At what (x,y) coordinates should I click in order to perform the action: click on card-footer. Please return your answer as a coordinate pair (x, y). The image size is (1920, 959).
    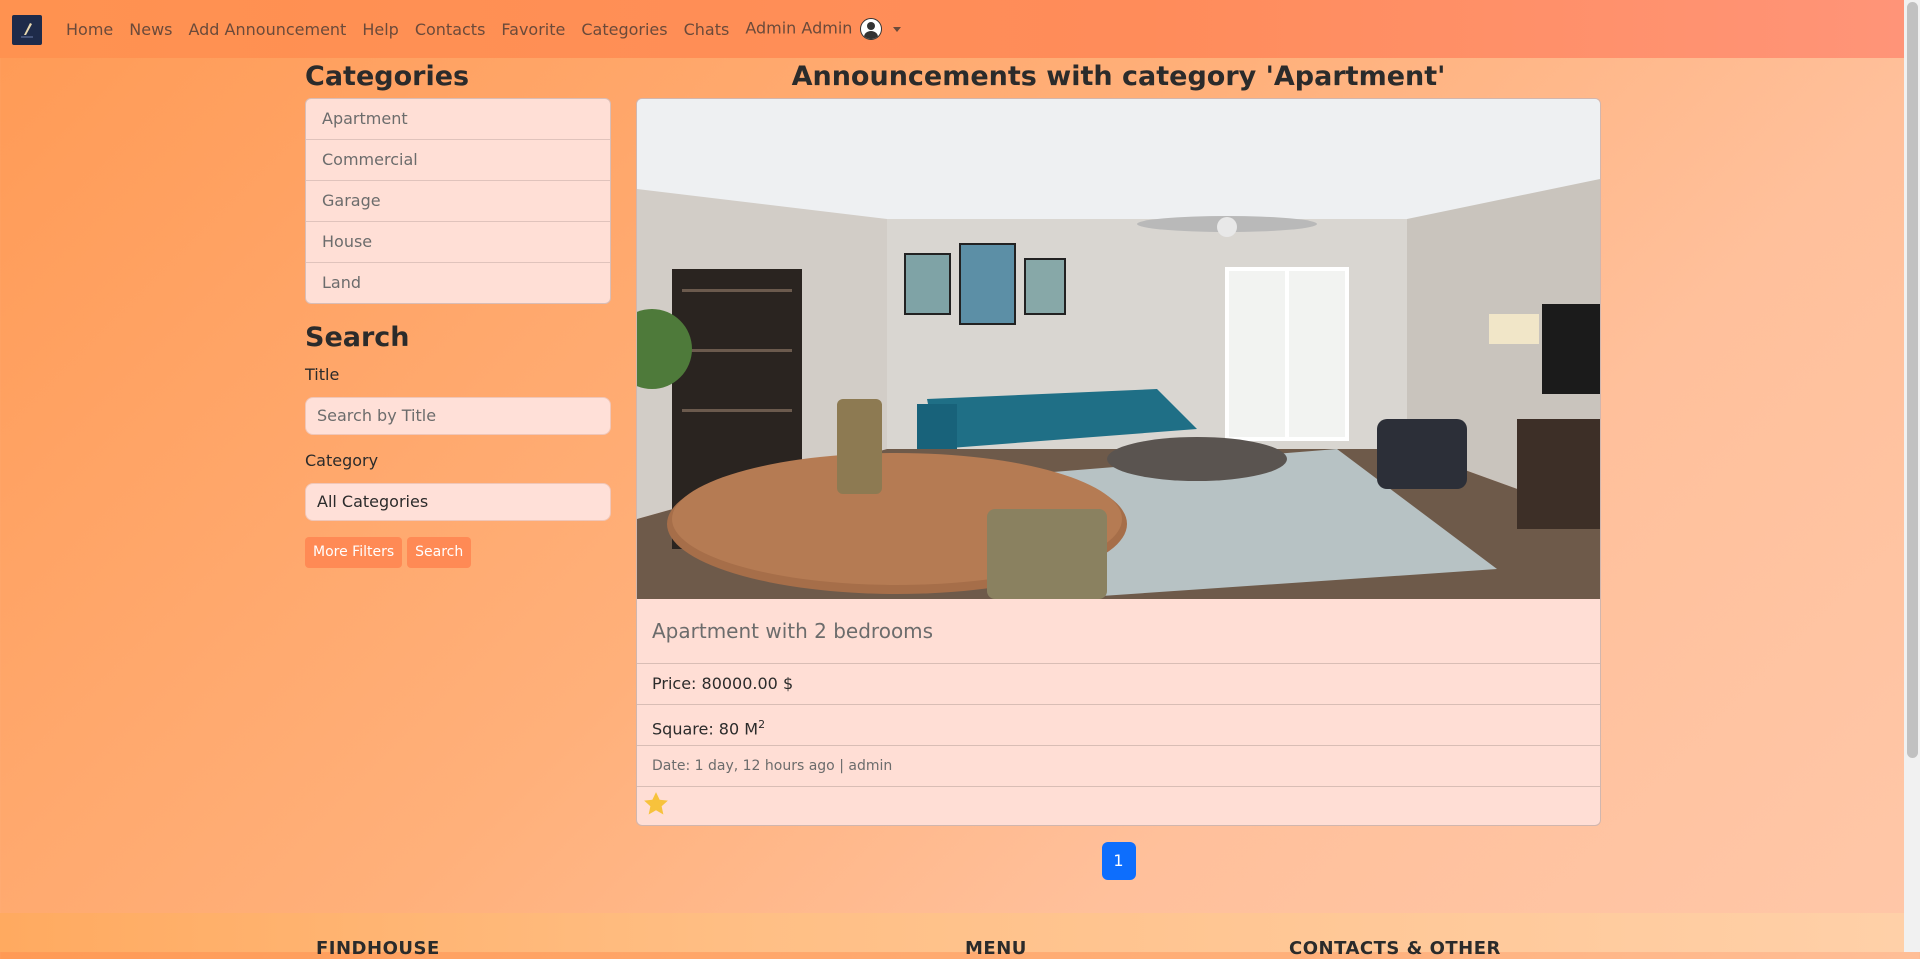
    Looking at the image, I should click on (1118, 806).